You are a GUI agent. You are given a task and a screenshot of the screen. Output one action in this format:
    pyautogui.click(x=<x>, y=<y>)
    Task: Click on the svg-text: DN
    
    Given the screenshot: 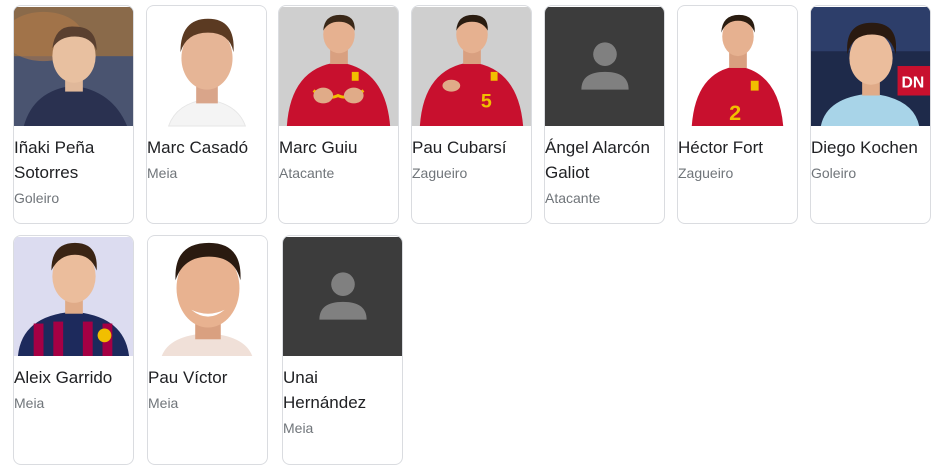 What is the action you would take?
    pyautogui.click(x=912, y=83)
    